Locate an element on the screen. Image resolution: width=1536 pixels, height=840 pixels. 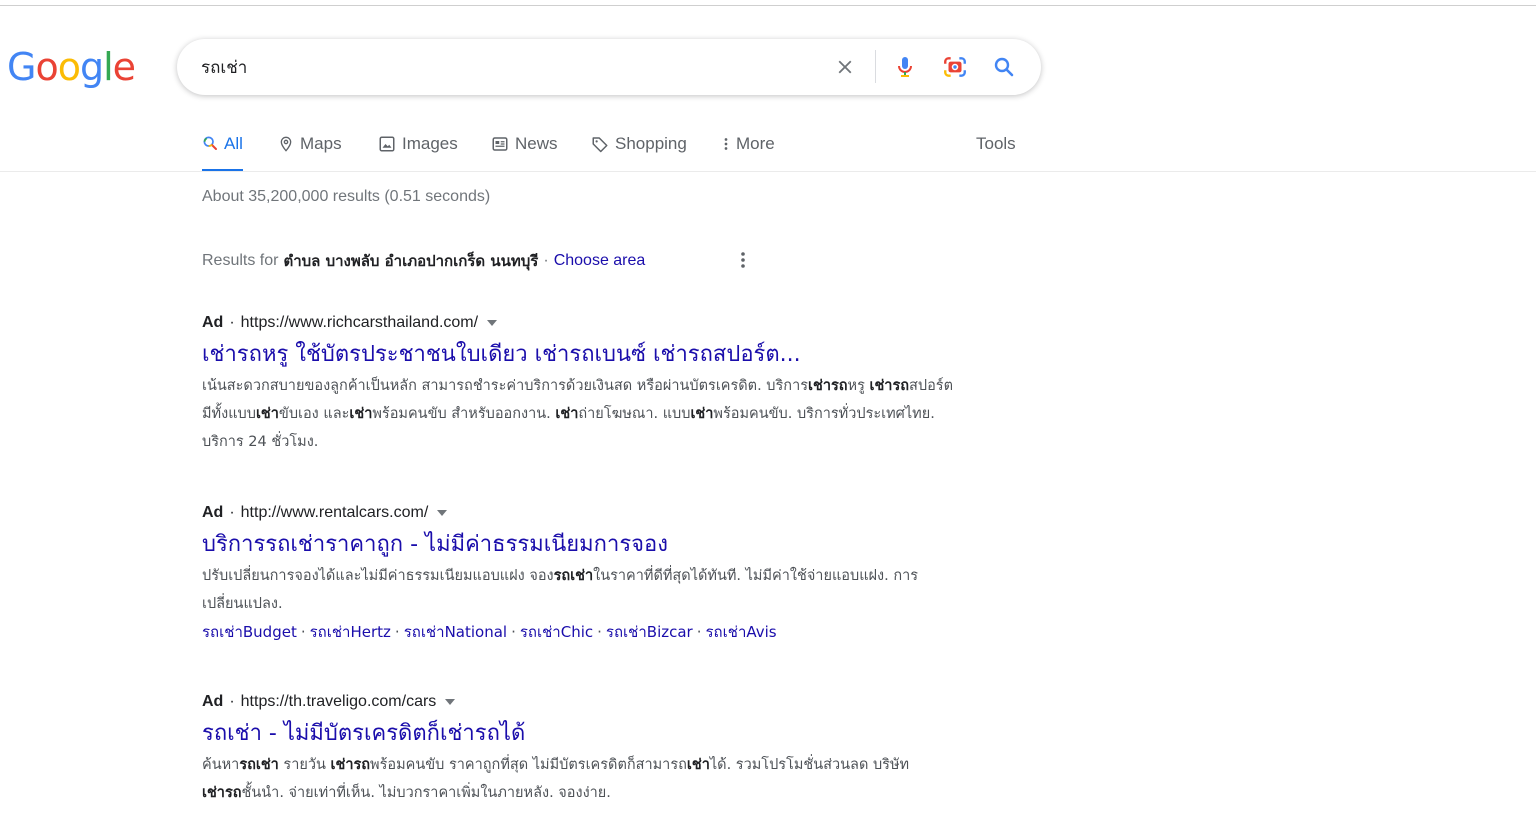
ad-header: Ad · https://th.traveligo.com/cars is located at coordinates (582, 702).